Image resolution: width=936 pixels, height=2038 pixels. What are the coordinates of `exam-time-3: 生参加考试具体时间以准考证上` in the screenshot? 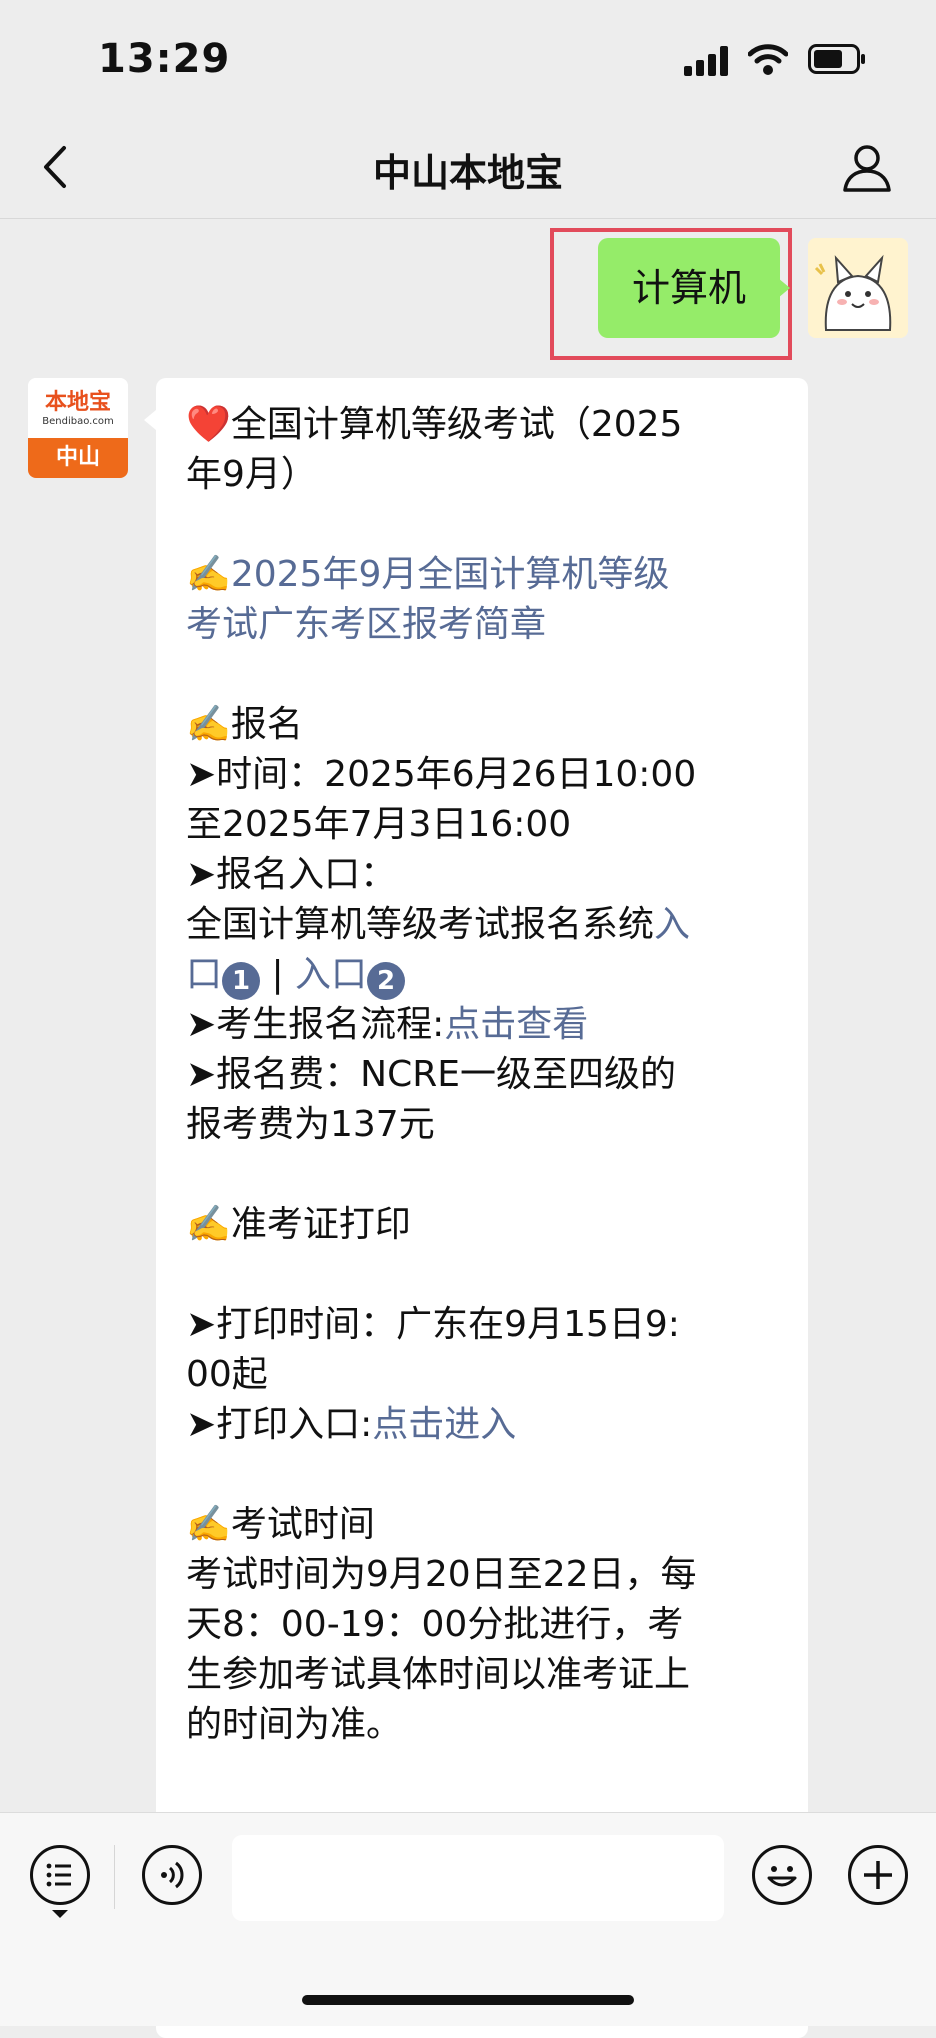 It's located at (438, 1674).